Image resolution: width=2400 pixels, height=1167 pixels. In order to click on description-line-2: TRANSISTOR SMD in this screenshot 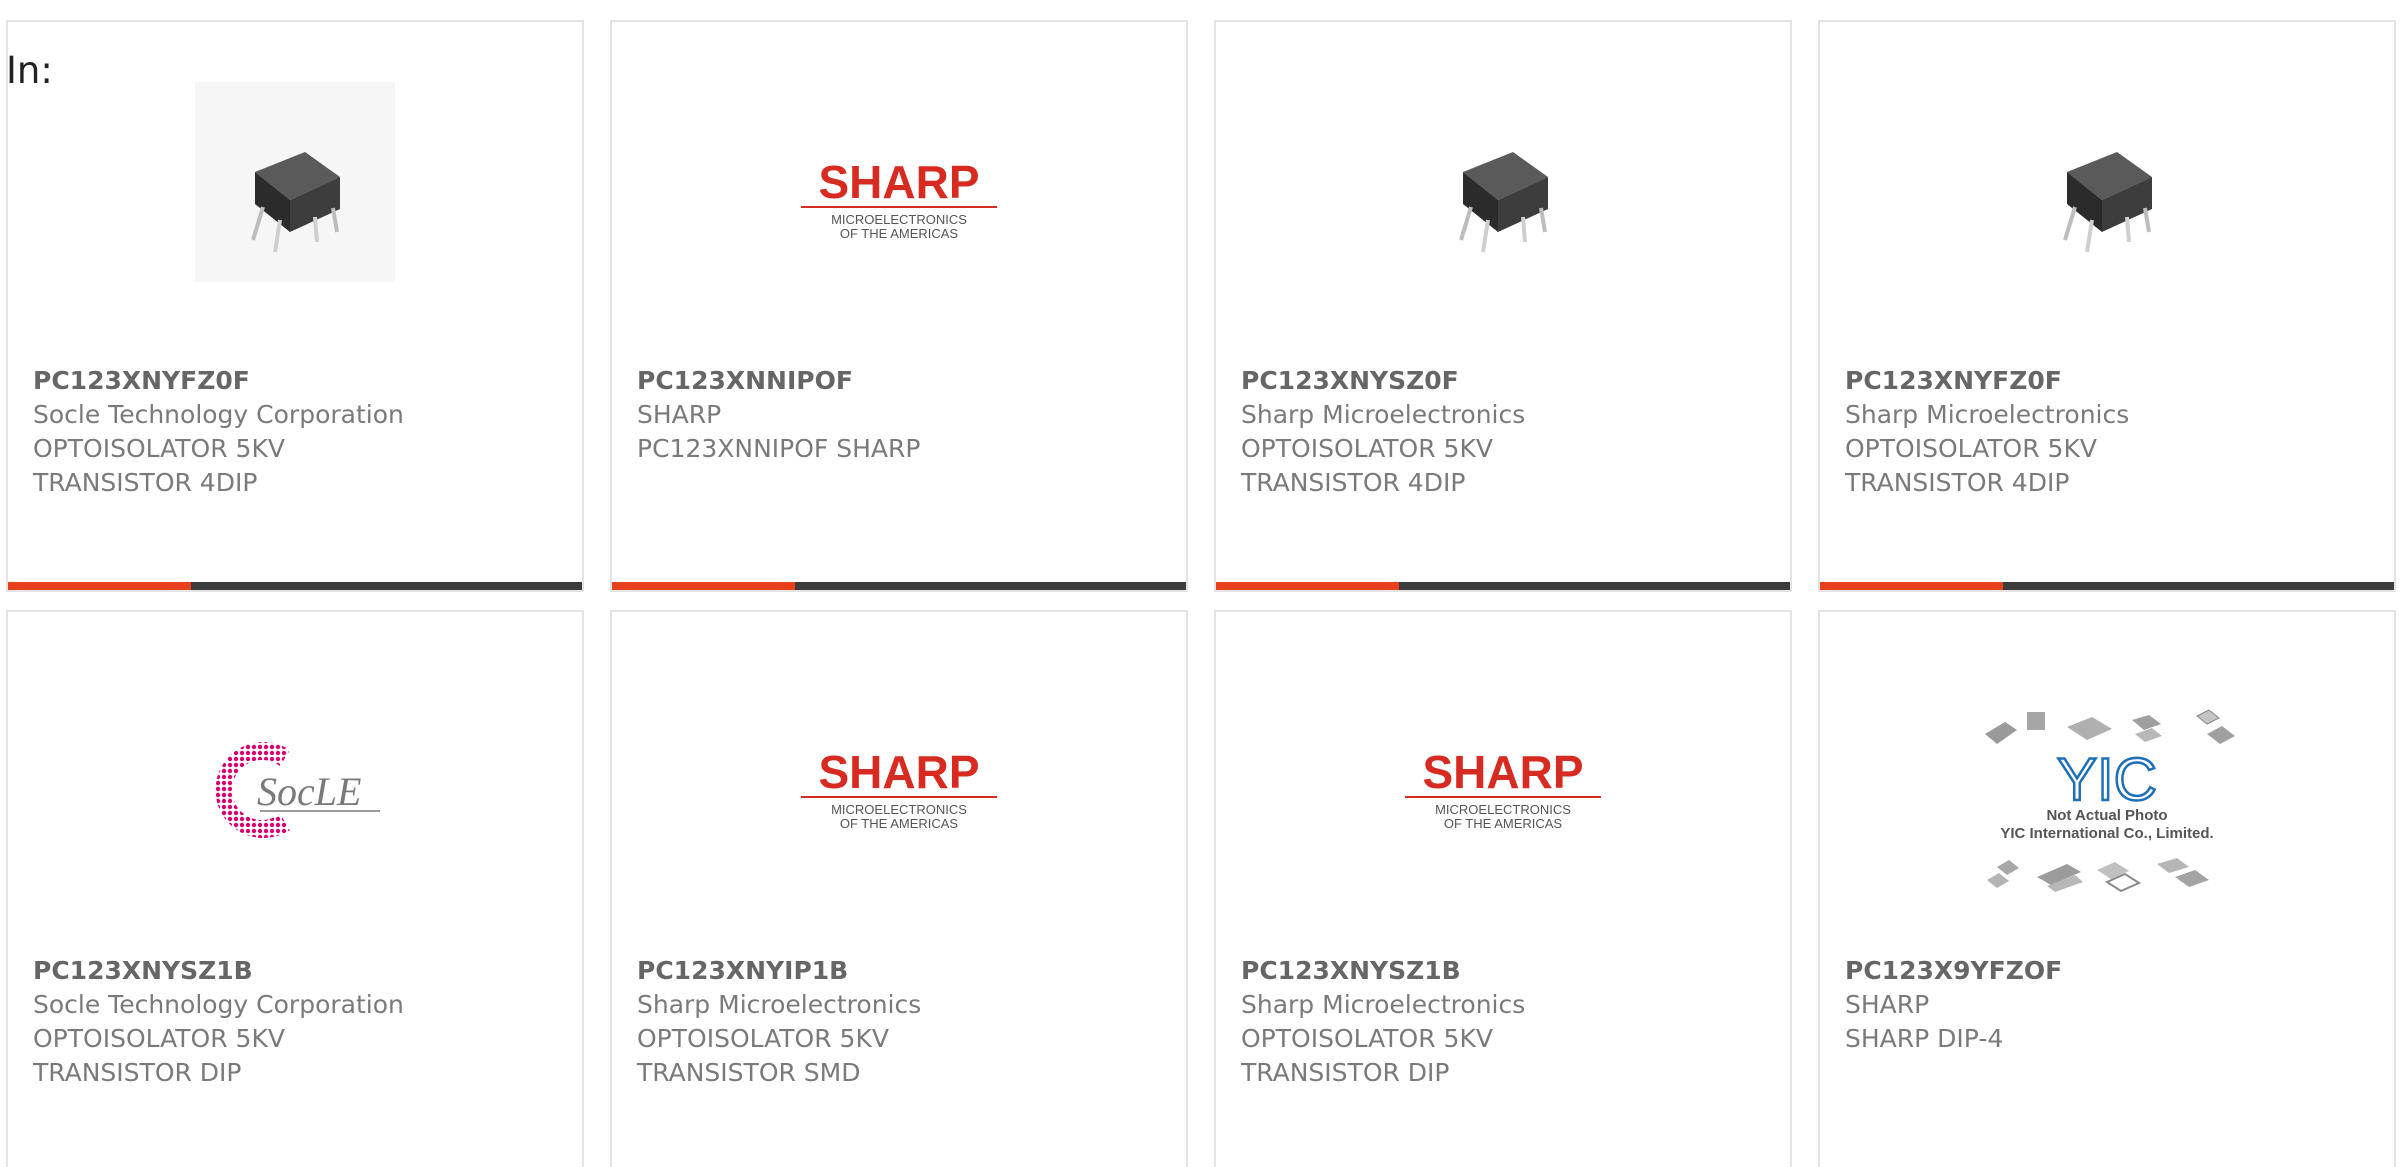, I will do `click(749, 1072)`.